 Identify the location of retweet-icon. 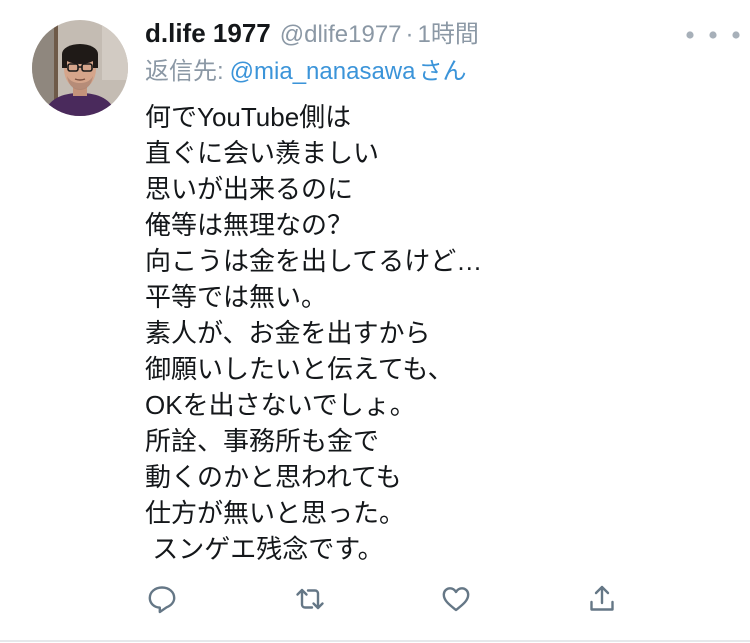
(310, 599).